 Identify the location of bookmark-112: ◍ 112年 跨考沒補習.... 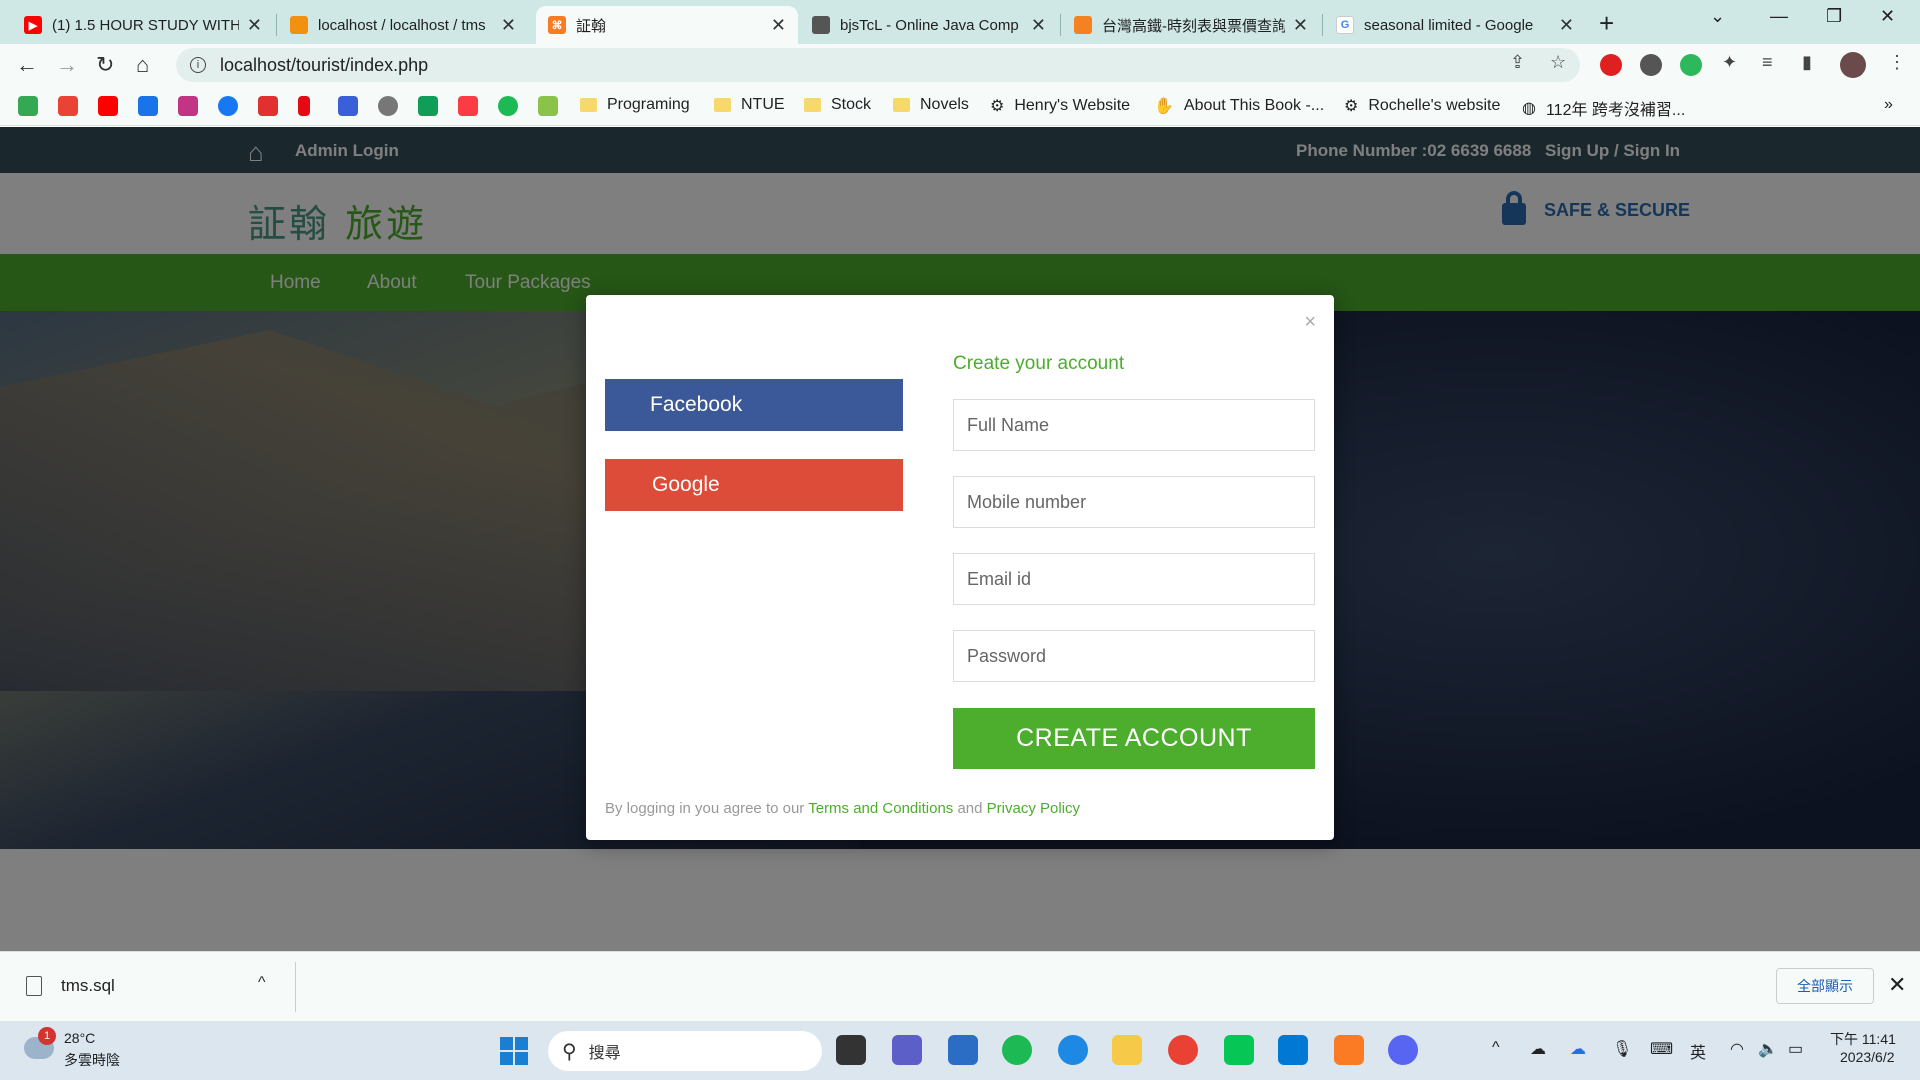
(1603, 108).